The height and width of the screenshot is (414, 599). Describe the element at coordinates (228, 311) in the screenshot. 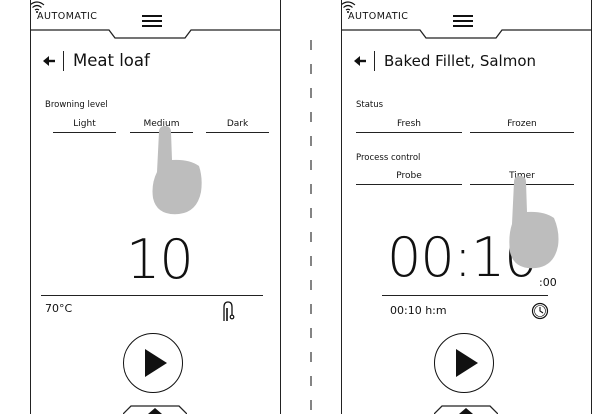

I see `meat-probe-icon` at that location.